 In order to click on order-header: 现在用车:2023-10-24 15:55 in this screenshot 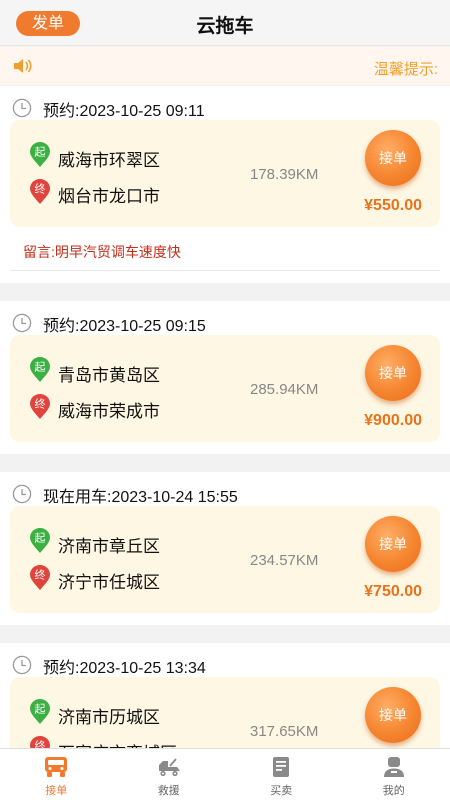, I will do `click(225, 489)`.